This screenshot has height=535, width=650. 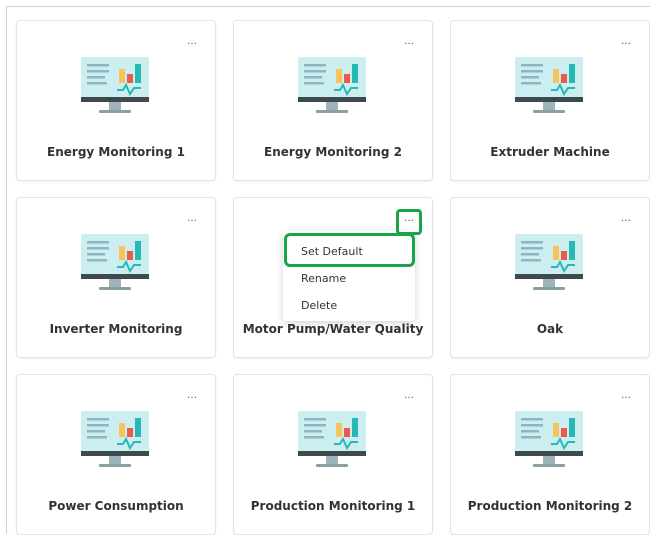 I want to click on dashboard-card-extruder-machine: … Extruder Machine, so click(x=550, y=100).